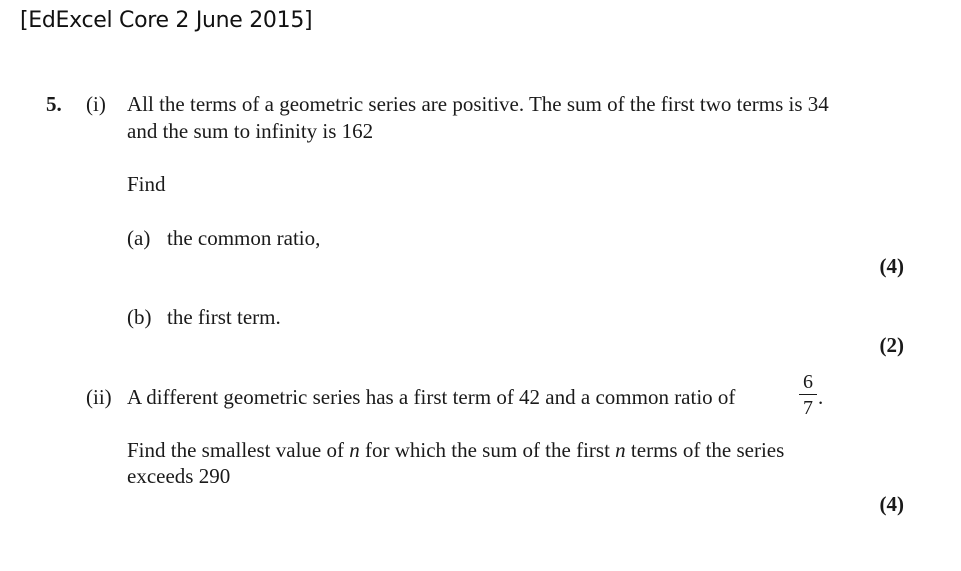 This screenshot has width=961, height=571. Describe the element at coordinates (250, 131) in the screenshot. I see `part-i-line2: and the sum to infinity is 162` at that location.